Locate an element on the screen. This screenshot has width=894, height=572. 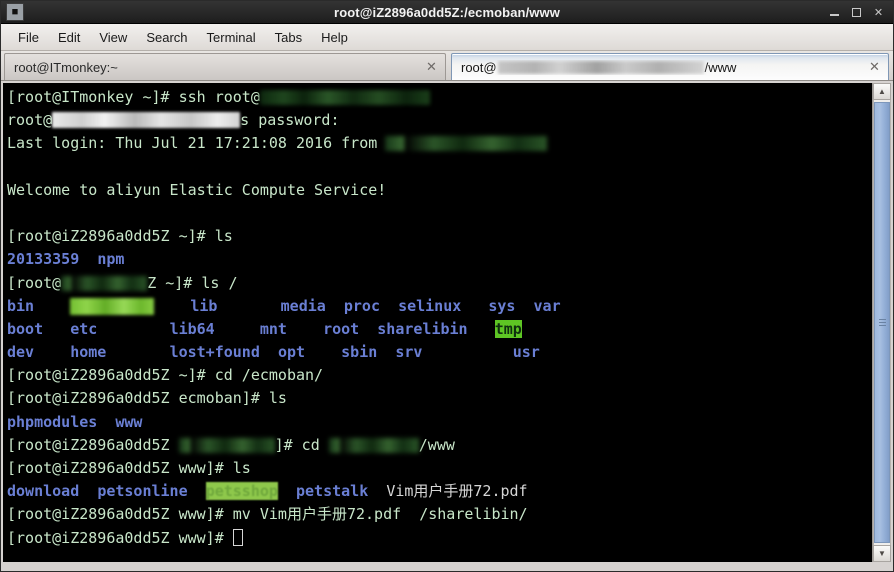
menu-file: File is located at coordinates (28, 37).